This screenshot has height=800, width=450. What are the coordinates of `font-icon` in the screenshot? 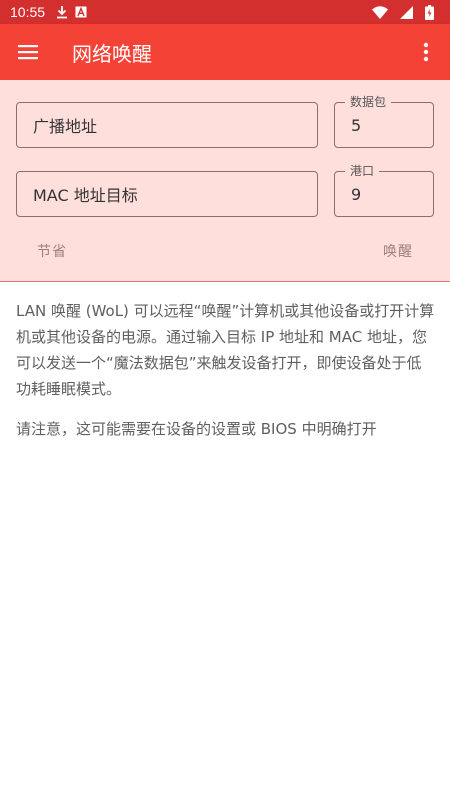 It's located at (81, 12).